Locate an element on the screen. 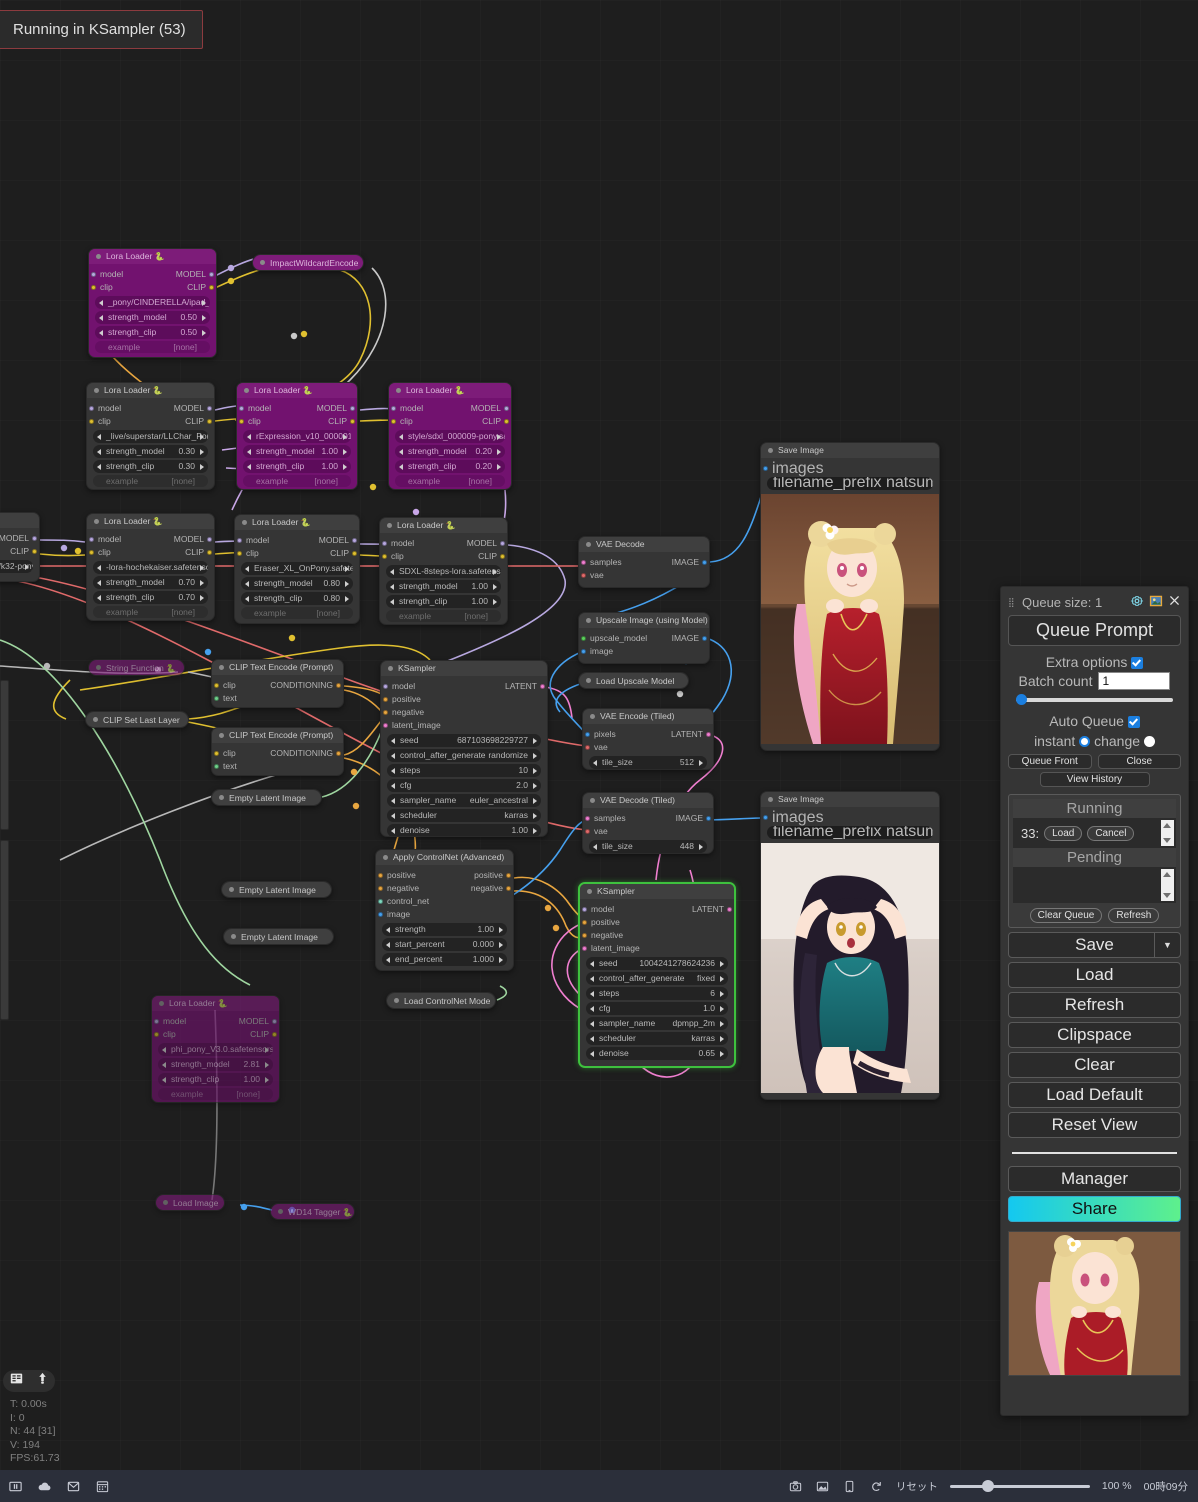 Image resolution: width=1198 pixels, height=1502 pixels. node-vae-decode: VAE Decode samples IMAGE vae is located at coordinates (644, 562).